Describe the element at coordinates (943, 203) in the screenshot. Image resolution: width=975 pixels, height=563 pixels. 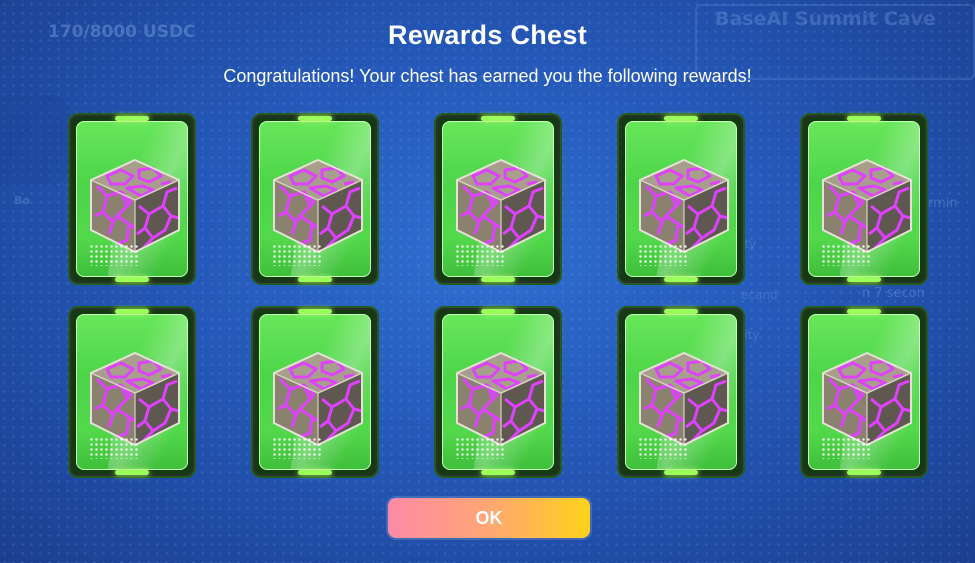
I see `background-right-label: rmin` at that location.